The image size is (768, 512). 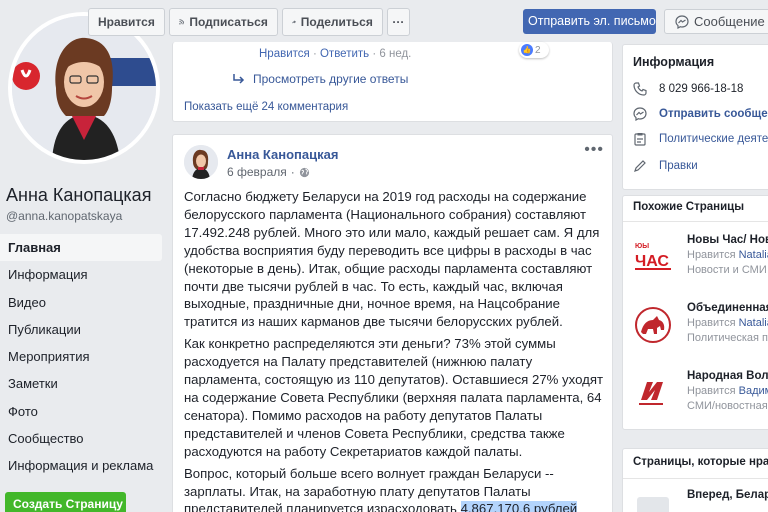 I want to click on clipboard-icon, so click(x=640, y=139).